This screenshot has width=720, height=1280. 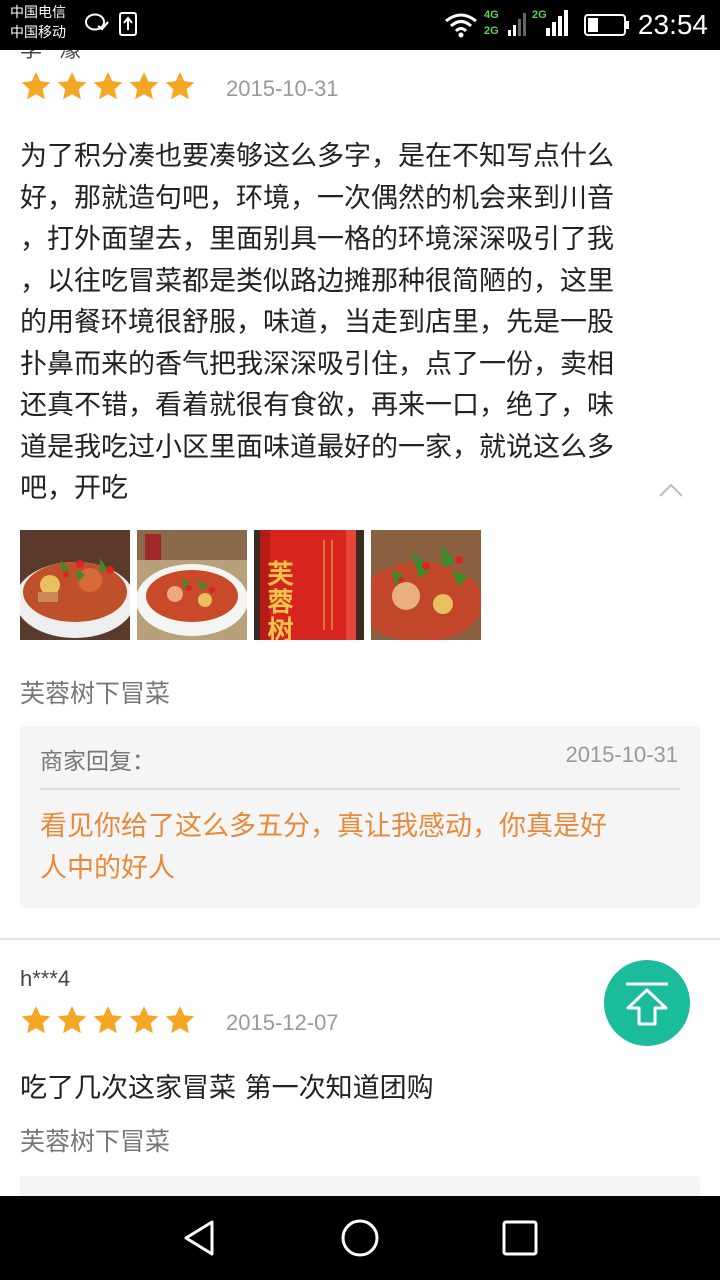 I want to click on signal-icon: 2G, so click(x=550, y=22).